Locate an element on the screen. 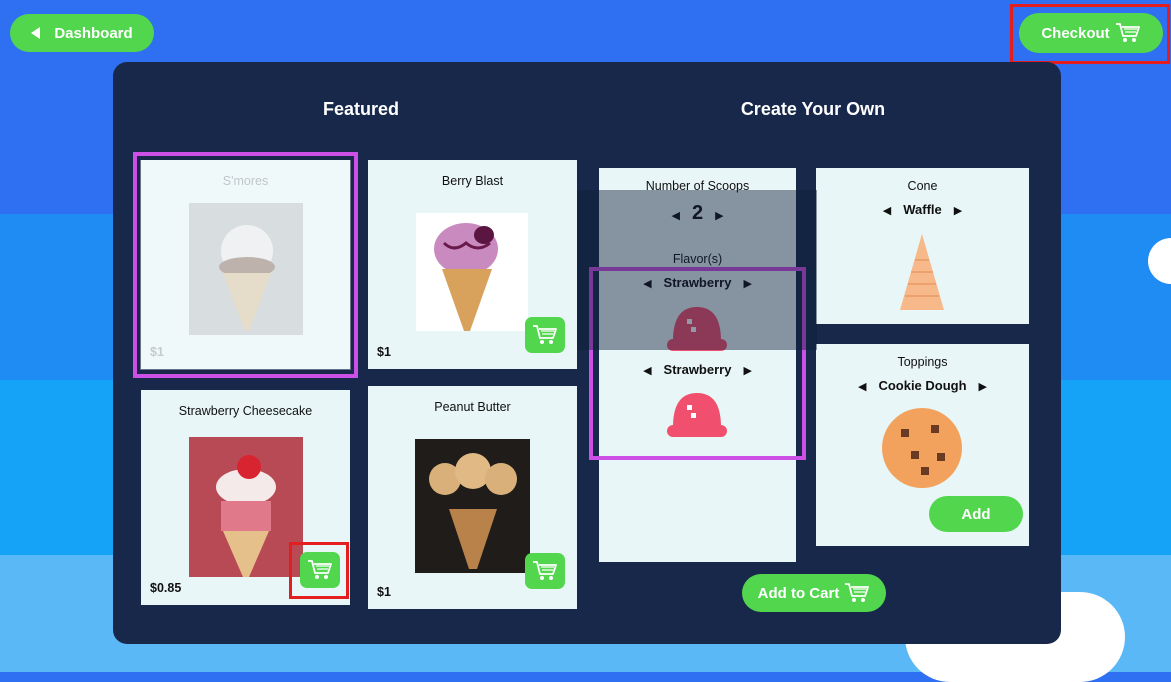  toppings-card: Toppings ◀ Cookie Dough ▶ Add is located at coordinates (922, 445).